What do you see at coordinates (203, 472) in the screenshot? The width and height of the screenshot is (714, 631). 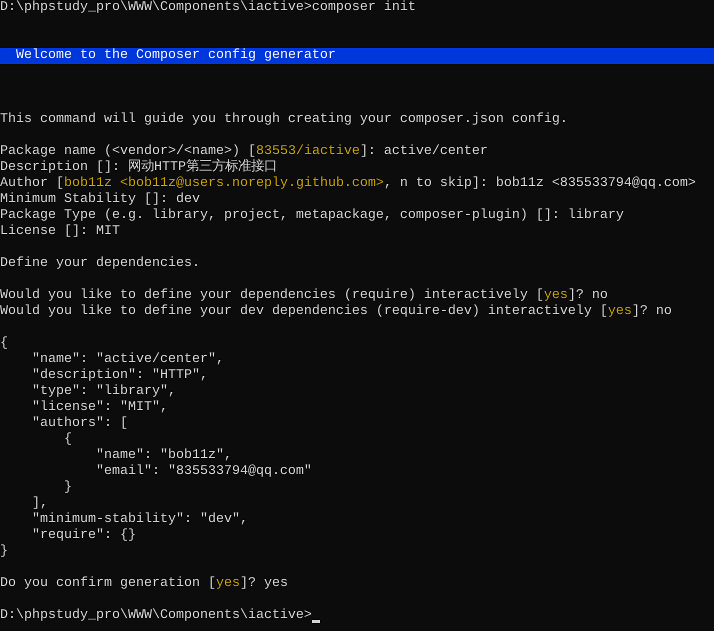 I see `terminal-line: "email": "835533794@qq.com"` at bounding box center [203, 472].